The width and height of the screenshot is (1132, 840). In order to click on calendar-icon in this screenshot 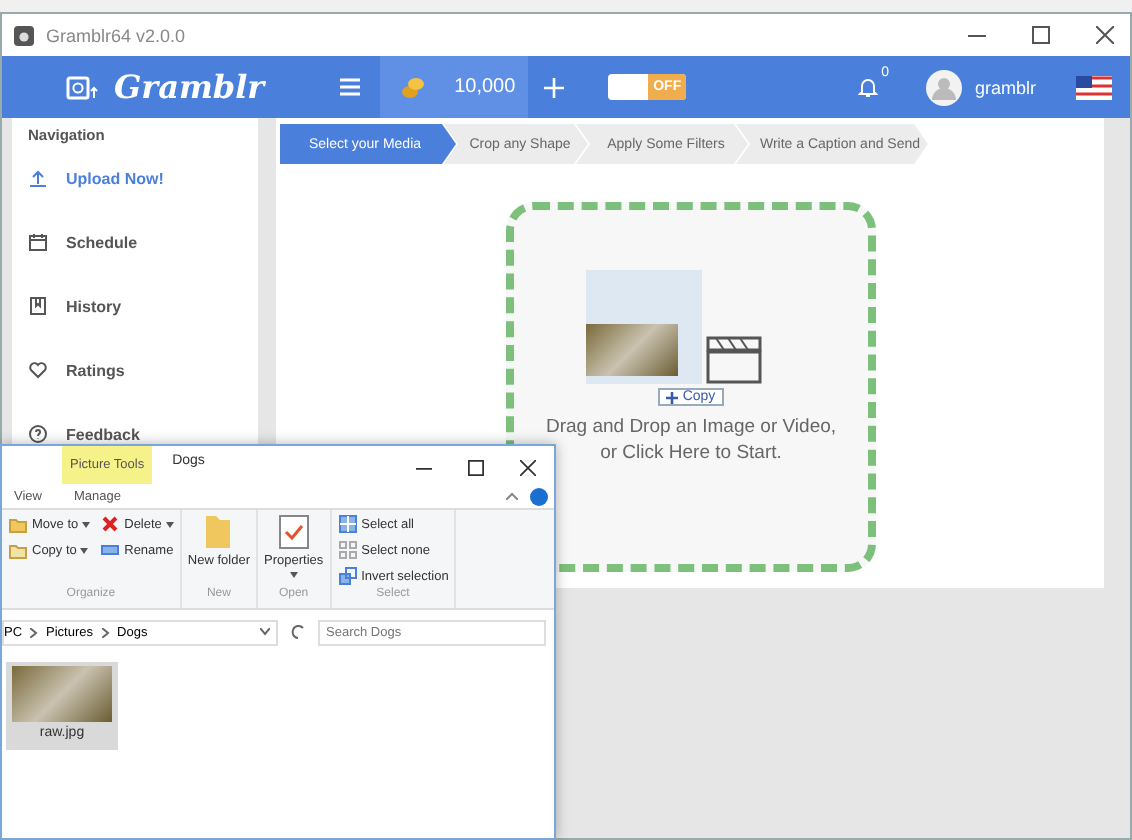, I will do `click(38, 242)`.